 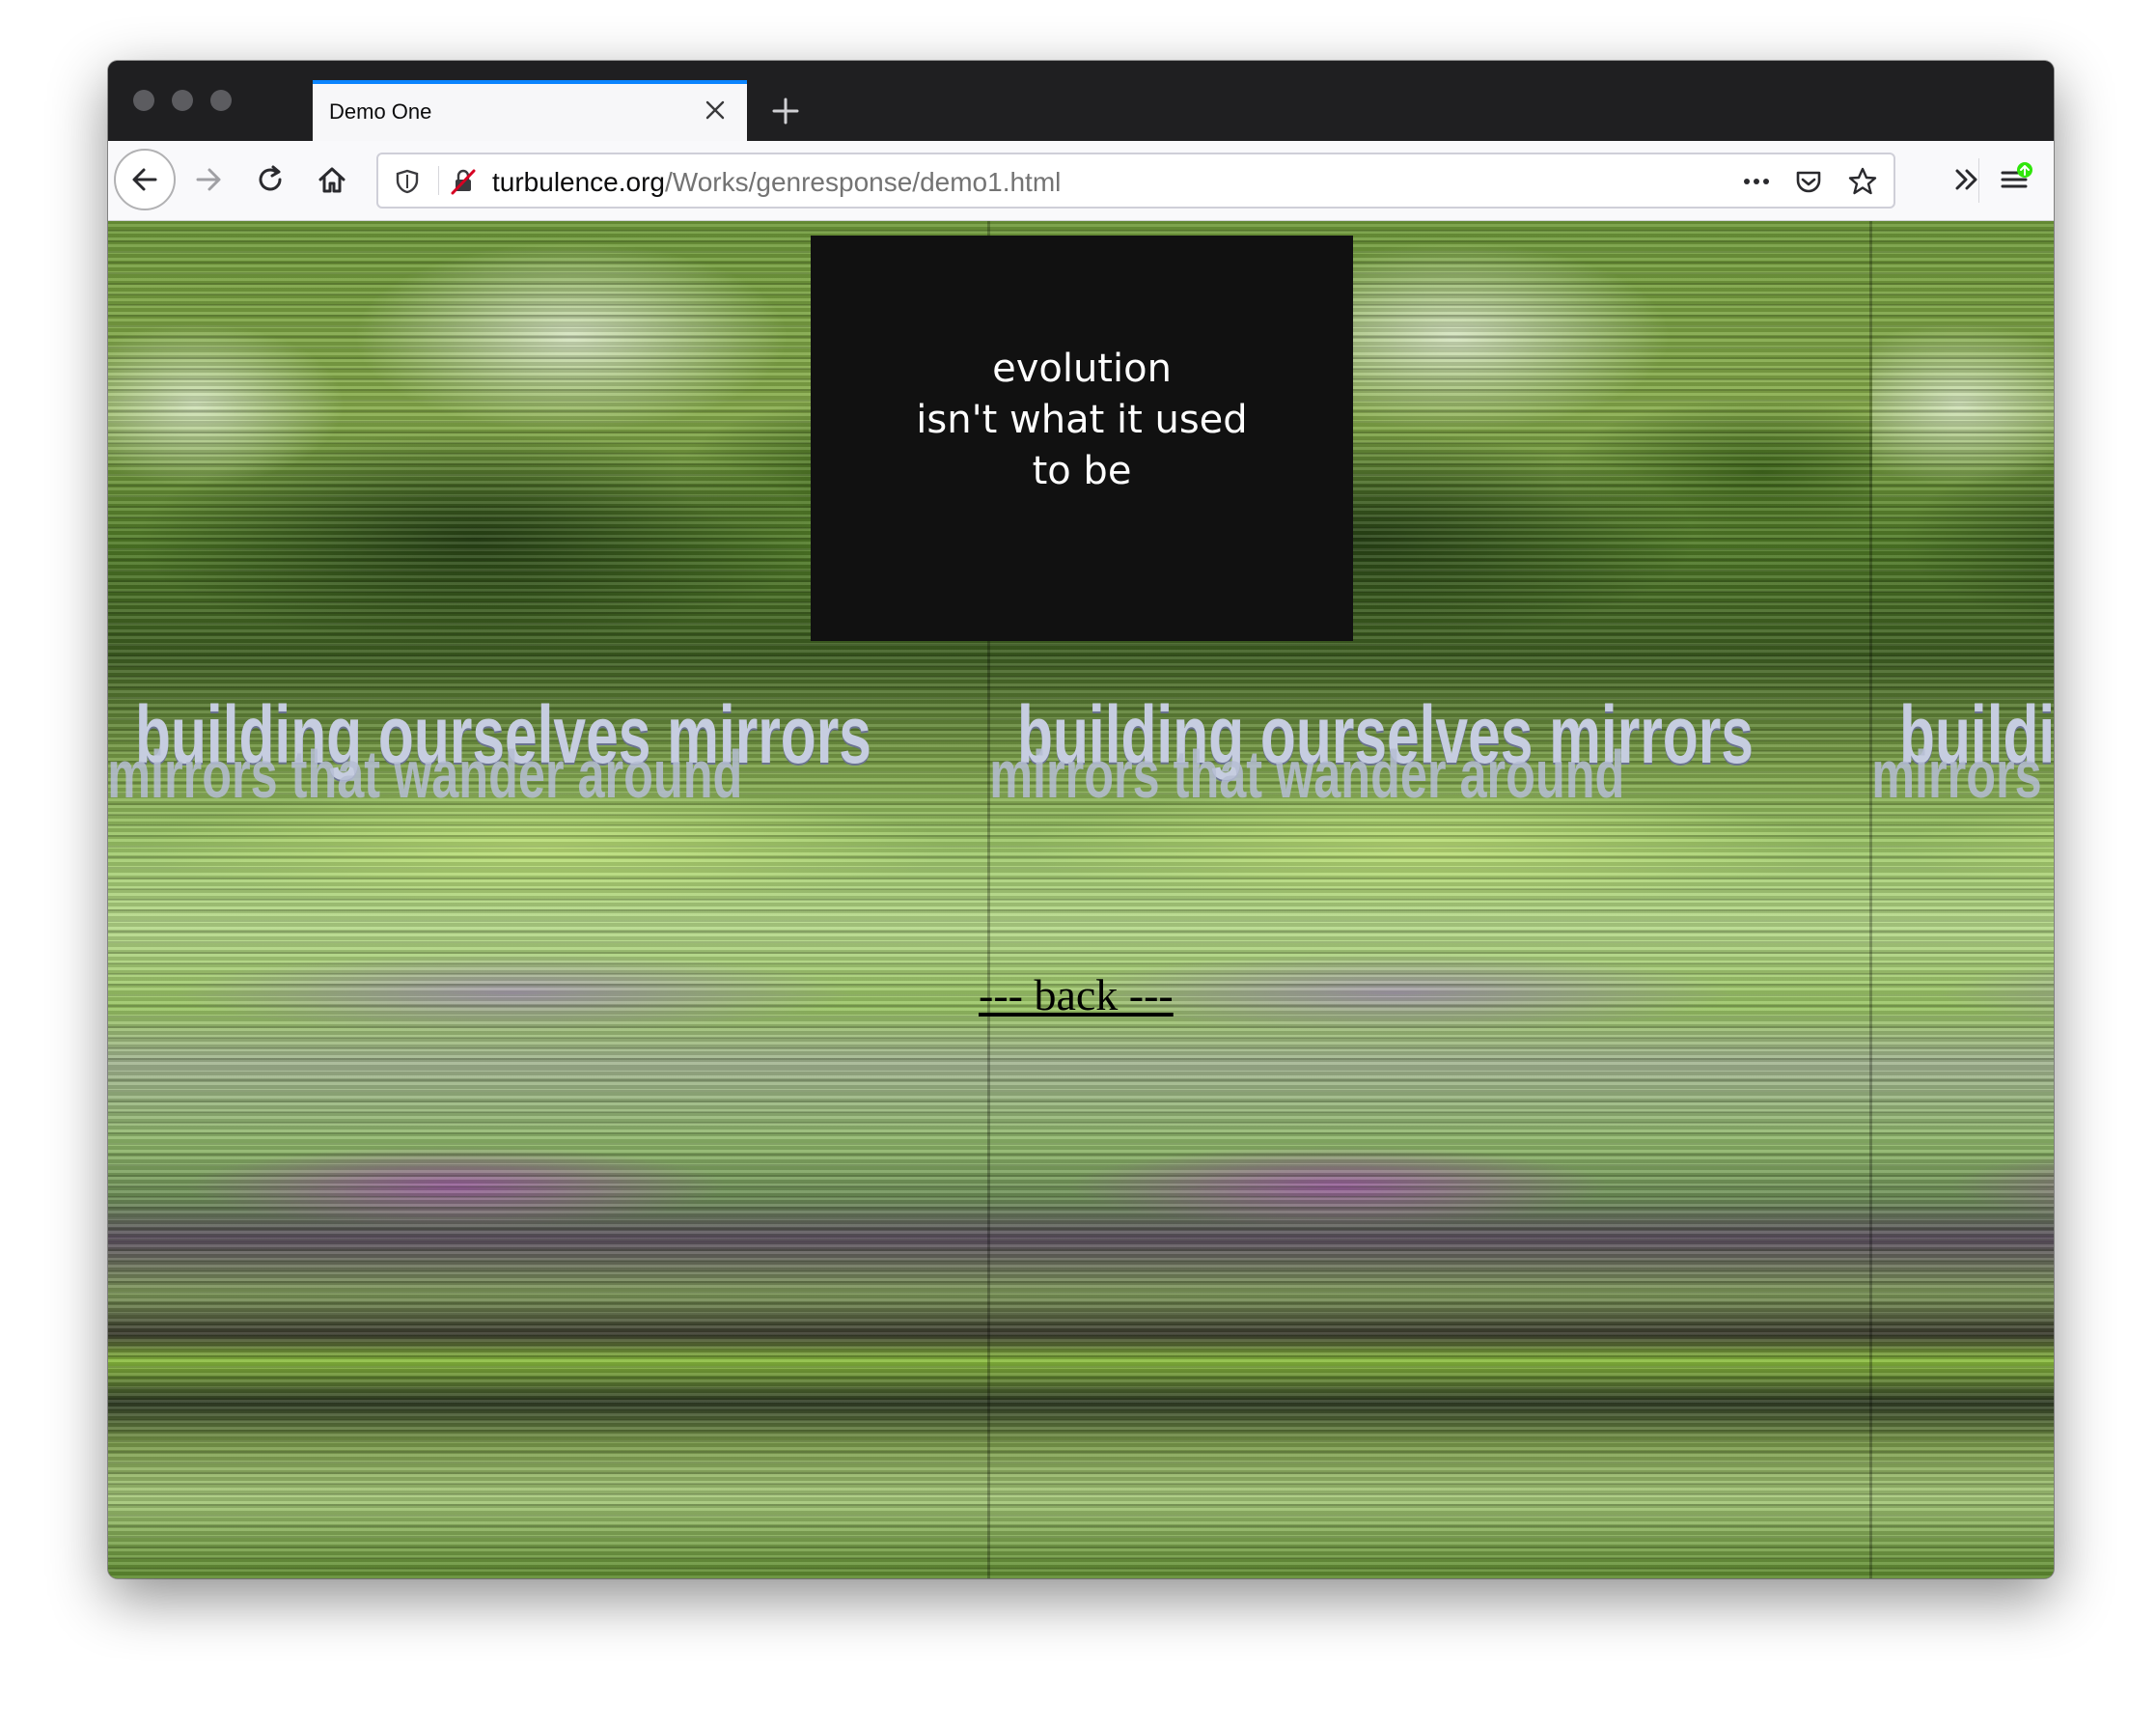 What do you see at coordinates (221, 100) in the screenshot?
I see `zoom-window-dot` at bounding box center [221, 100].